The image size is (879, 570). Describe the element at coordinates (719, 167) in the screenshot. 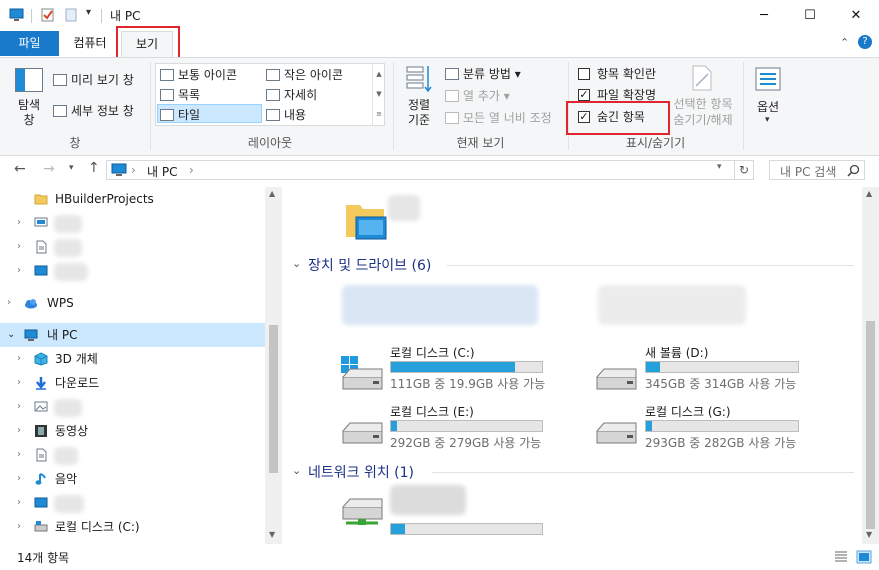

I see `address-dropdown-icon: ▾` at that location.